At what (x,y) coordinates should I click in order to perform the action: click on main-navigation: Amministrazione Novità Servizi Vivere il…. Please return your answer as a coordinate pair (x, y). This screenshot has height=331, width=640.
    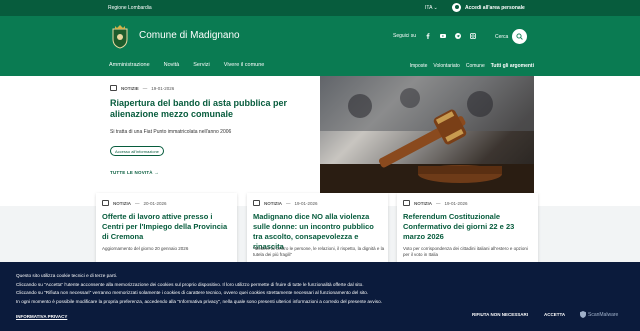
    Looking at the image, I should click on (186, 65).